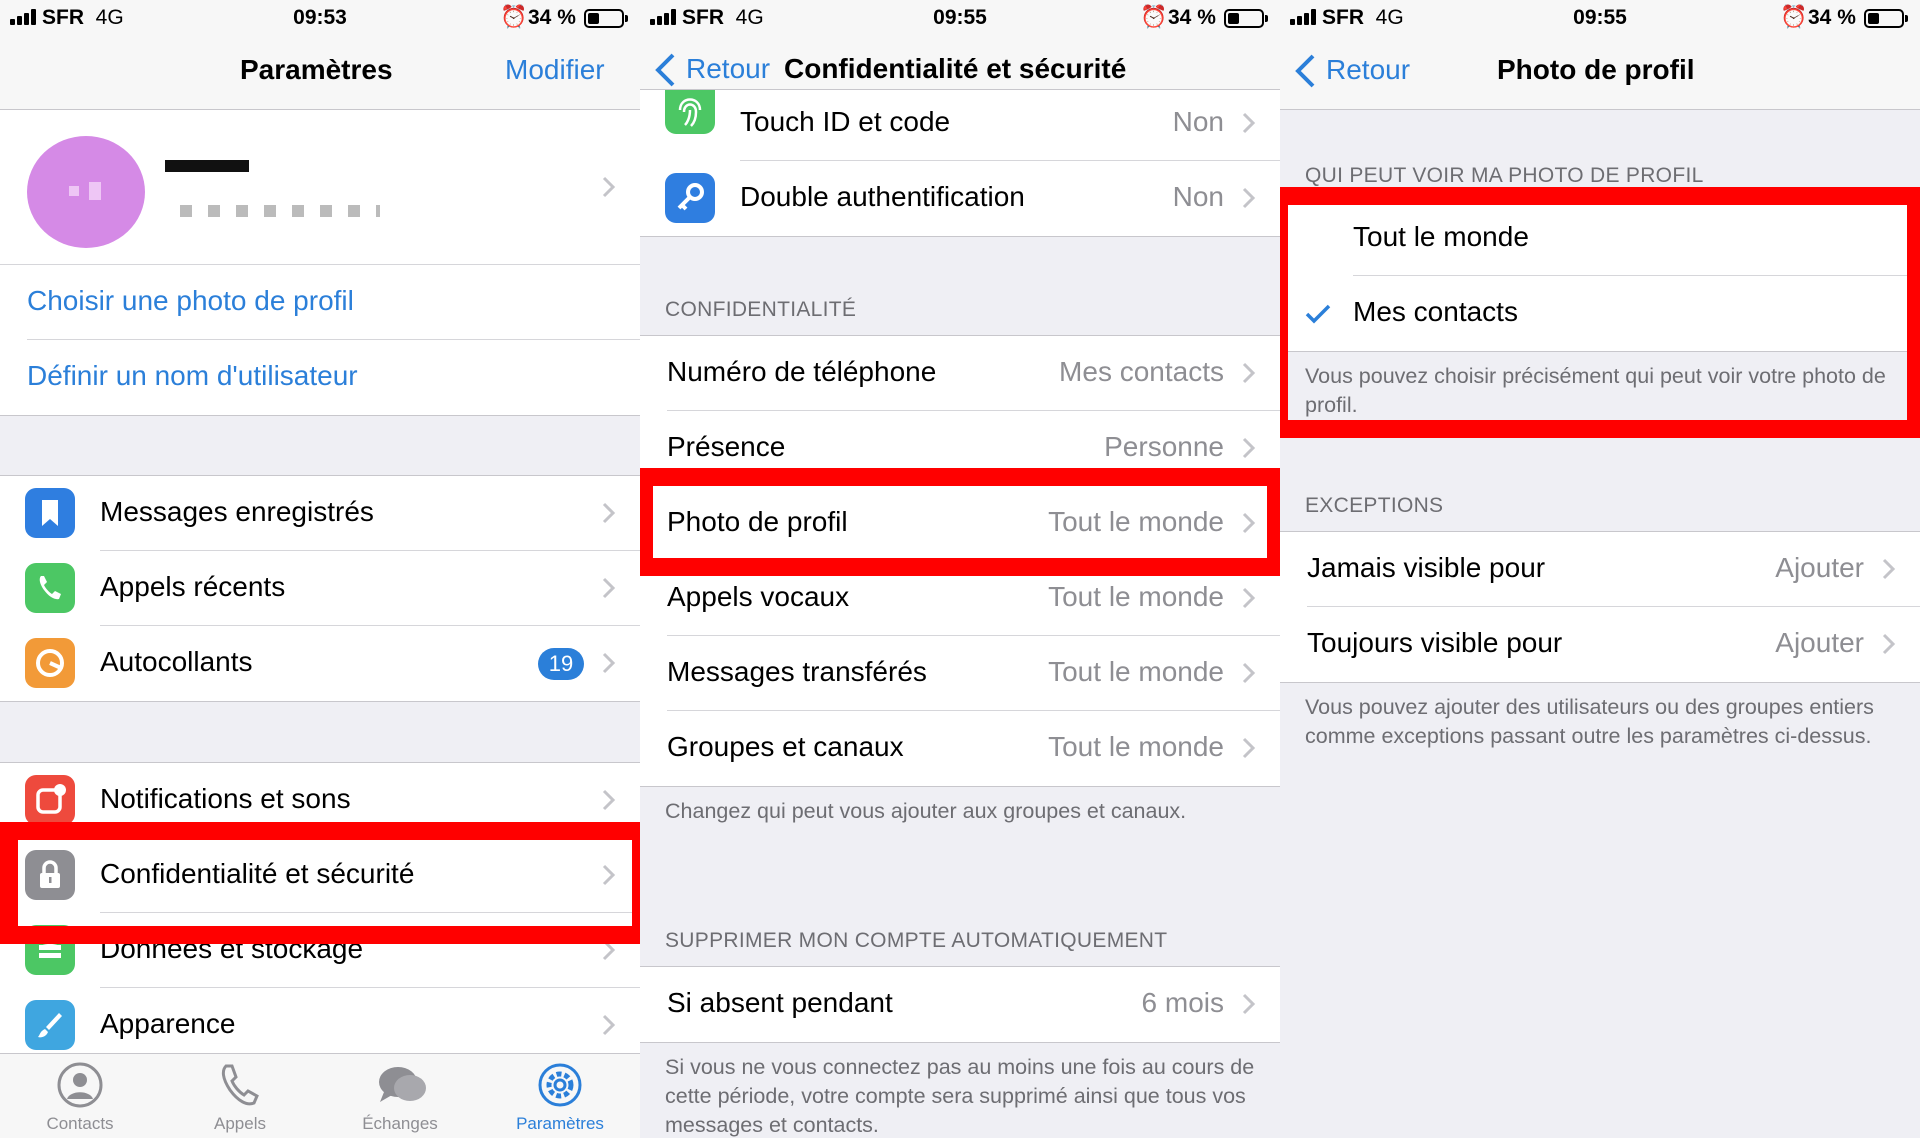  Describe the element at coordinates (50, 1025) in the screenshot. I see `brush-icon` at that location.